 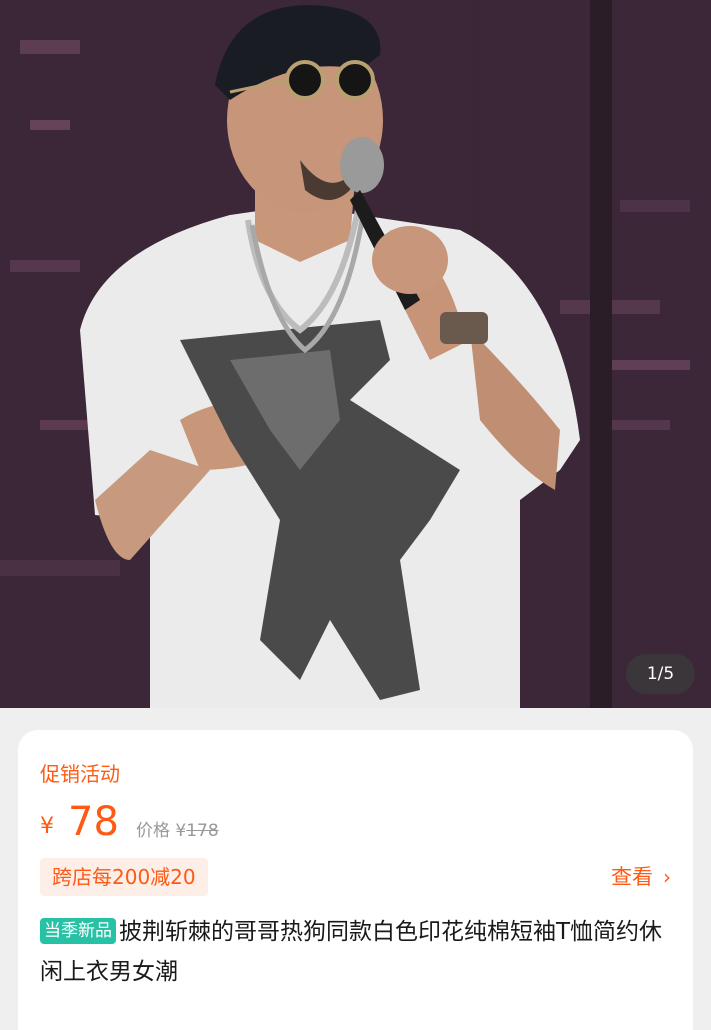 I want to click on promo-title: 促销活动, so click(x=80, y=774).